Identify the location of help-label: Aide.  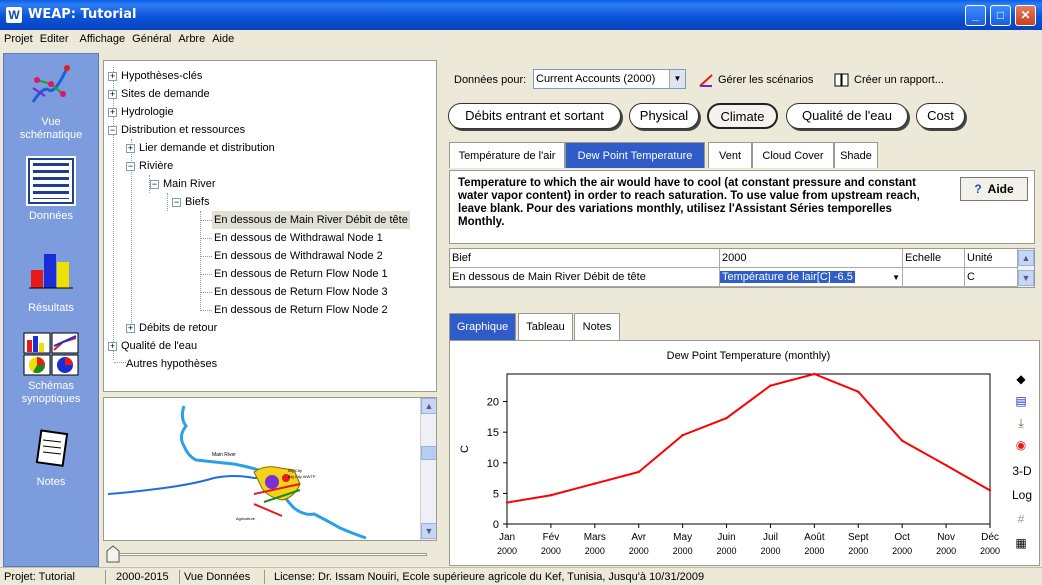
(1000, 189).